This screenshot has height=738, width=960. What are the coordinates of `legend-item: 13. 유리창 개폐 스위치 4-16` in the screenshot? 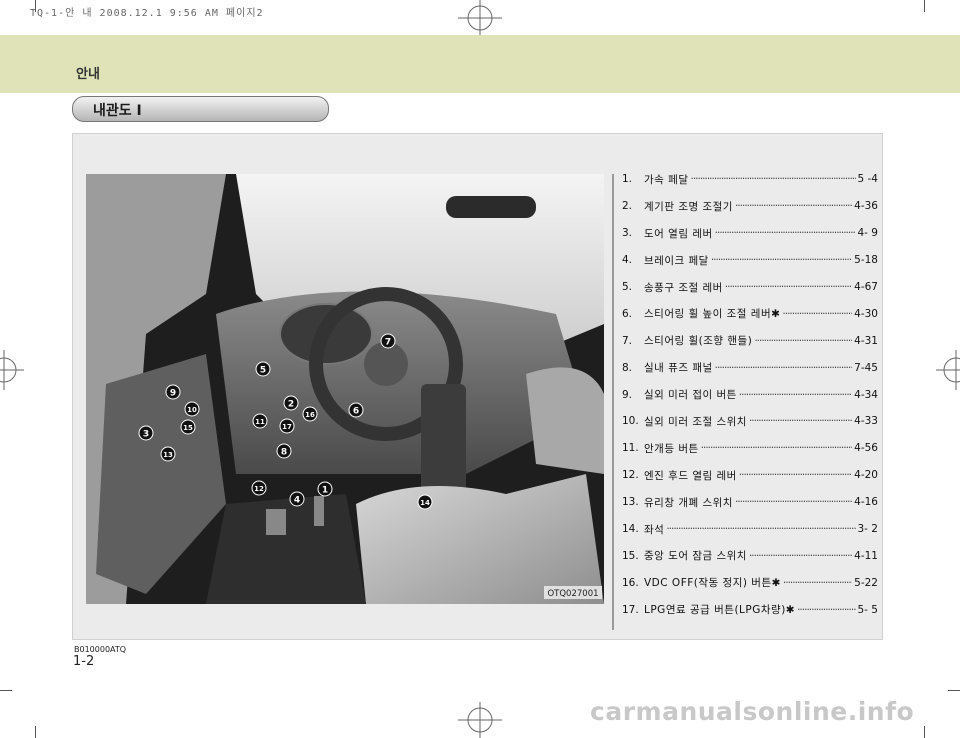 It's located at (750, 502).